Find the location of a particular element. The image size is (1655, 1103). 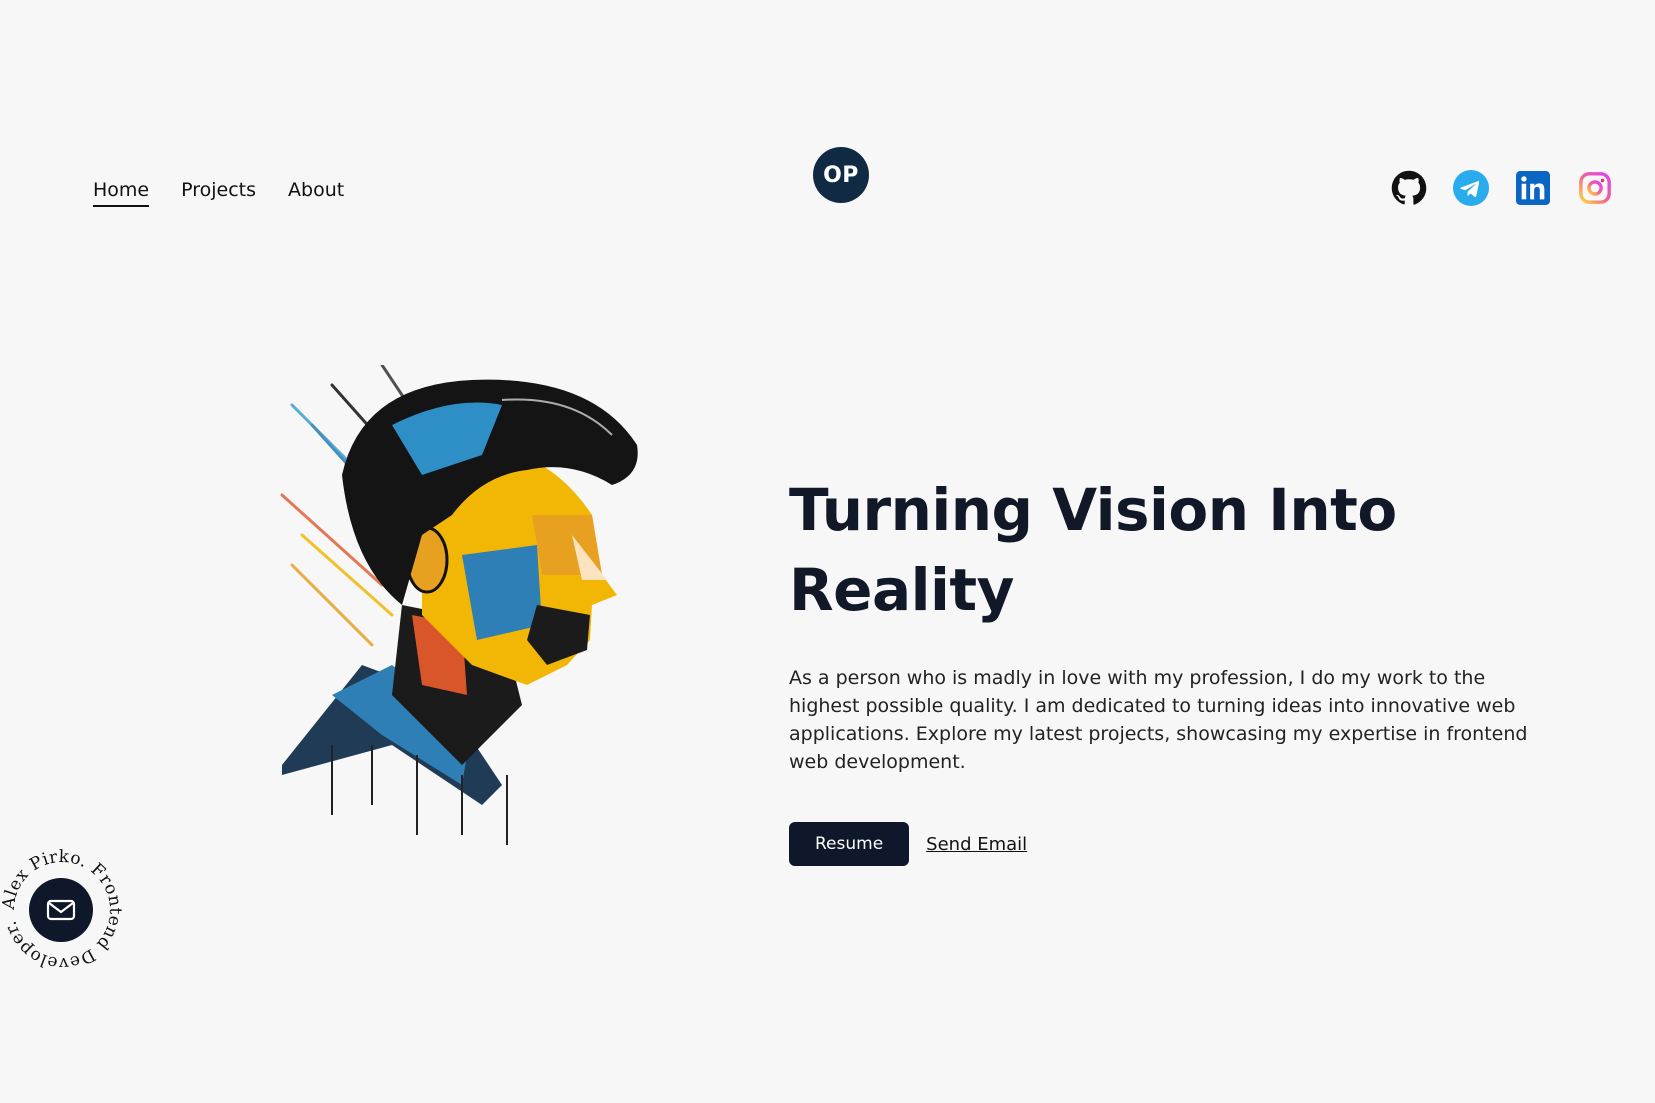

contact-badge: Alex Pirko. Frontend Developer. is located at coordinates (62, 910).